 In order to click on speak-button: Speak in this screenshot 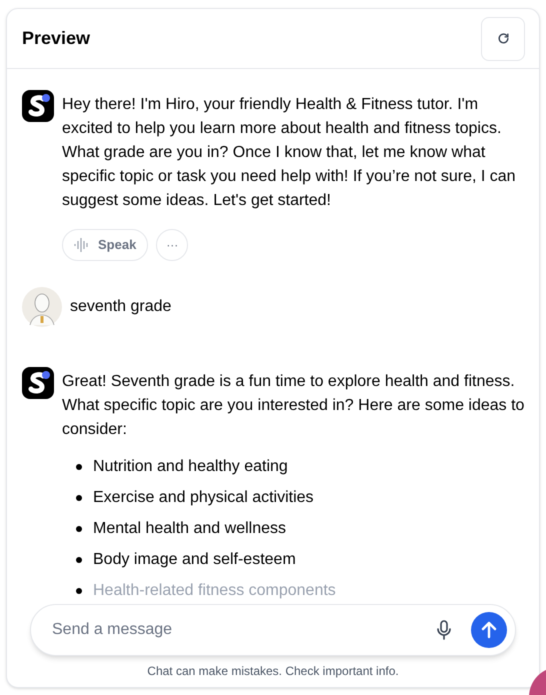, I will do `click(105, 245)`.